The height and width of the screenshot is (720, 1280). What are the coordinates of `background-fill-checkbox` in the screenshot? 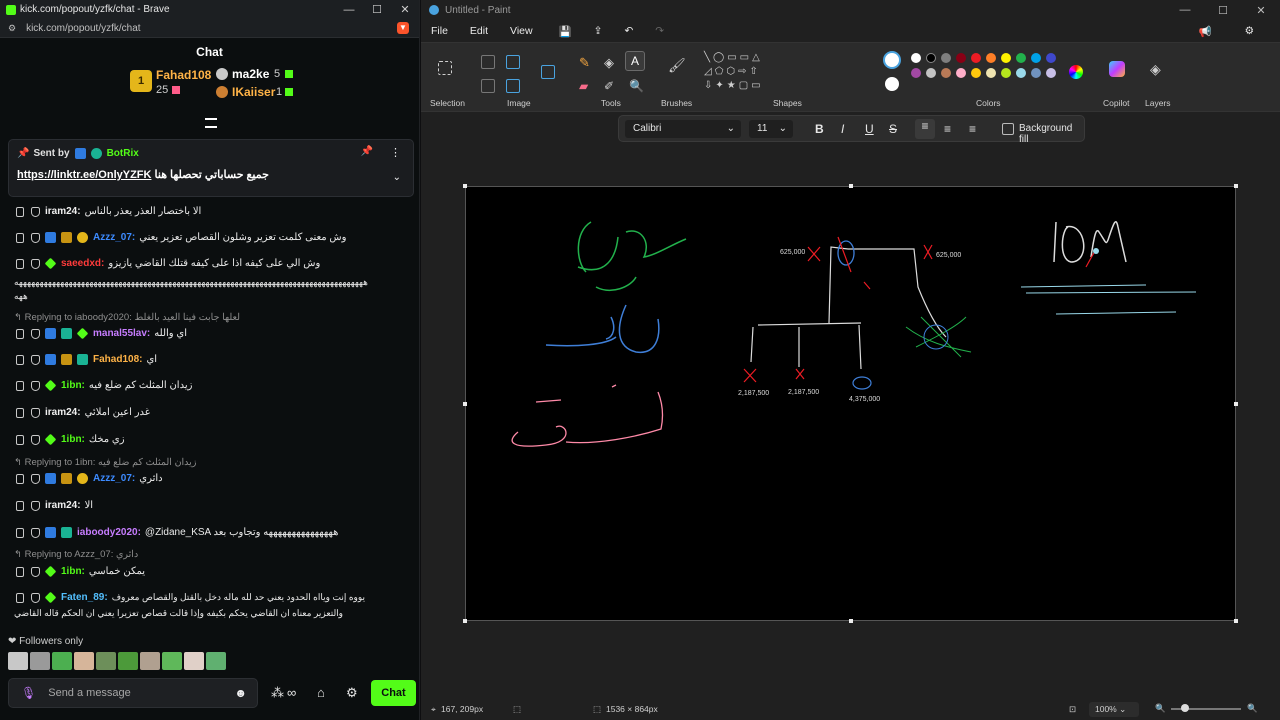 It's located at (1008, 129).